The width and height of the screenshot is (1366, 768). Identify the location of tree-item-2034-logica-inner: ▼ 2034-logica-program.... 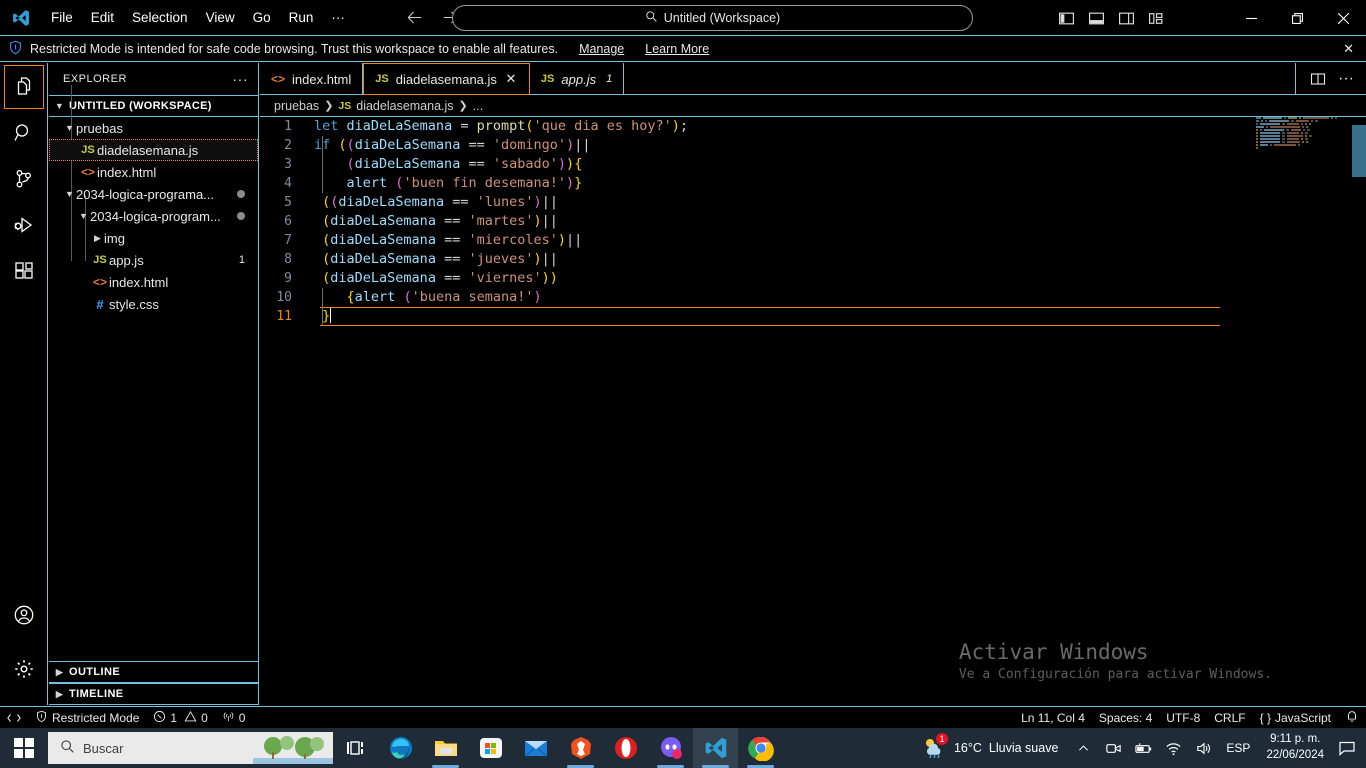
(153, 216).